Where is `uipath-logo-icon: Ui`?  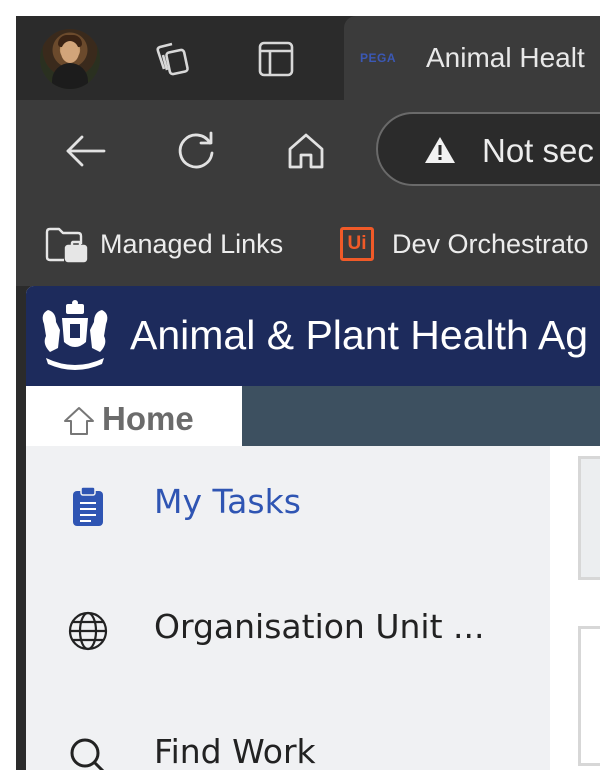 uipath-logo-icon: Ui is located at coordinates (357, 244).